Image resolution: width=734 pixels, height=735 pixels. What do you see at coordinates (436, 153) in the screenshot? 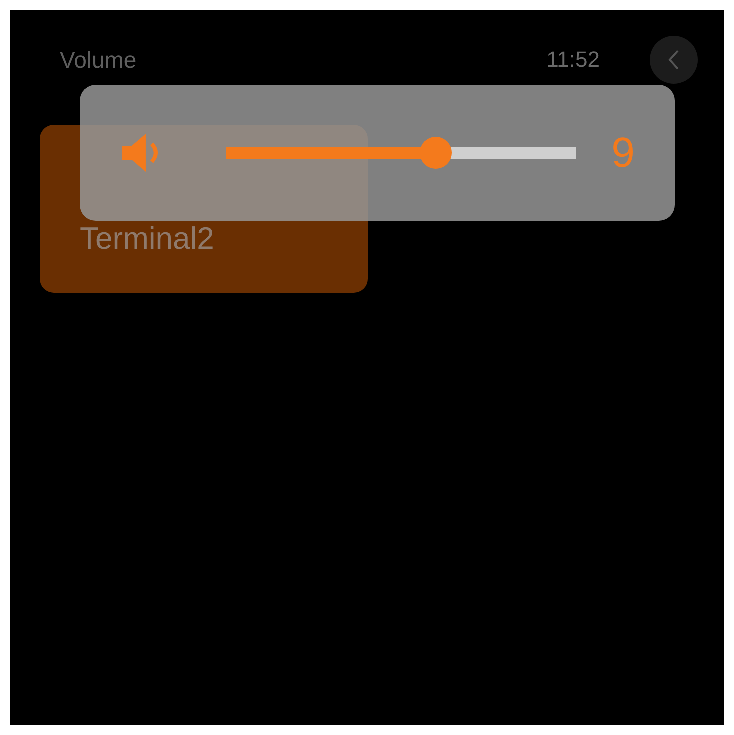
I see `slider-thumb` at bounding box center [436, 153].